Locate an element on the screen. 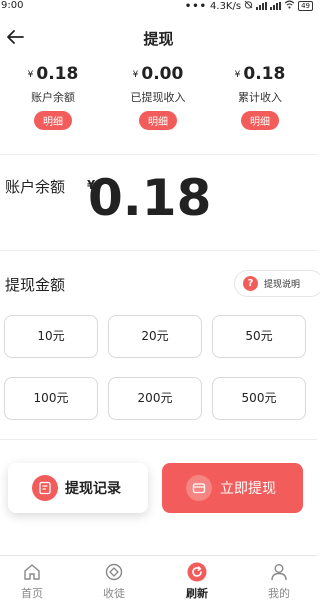 This screenshot has height=608, width=320. status-icons: ••• 4.3K/s 49 is located at coordinates (249, 6).